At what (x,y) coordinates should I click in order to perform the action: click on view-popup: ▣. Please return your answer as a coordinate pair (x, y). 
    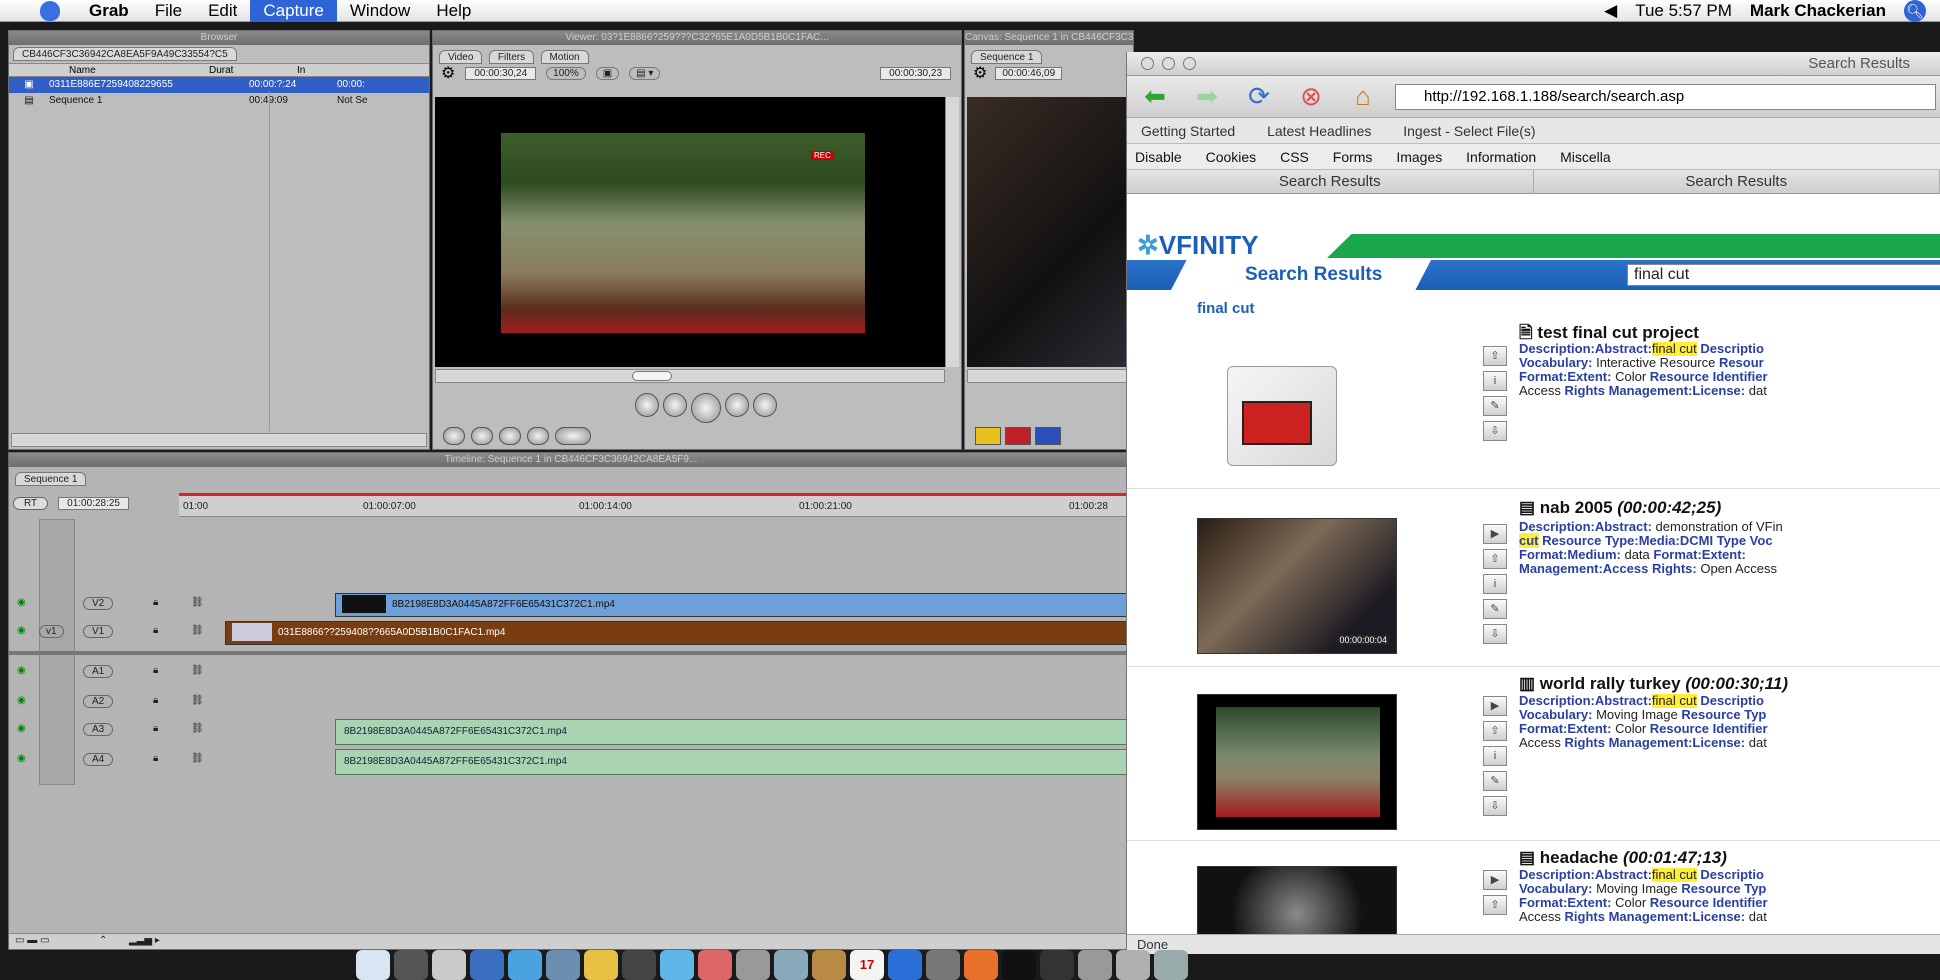
    Looking at the image, I should click on (607, 73).